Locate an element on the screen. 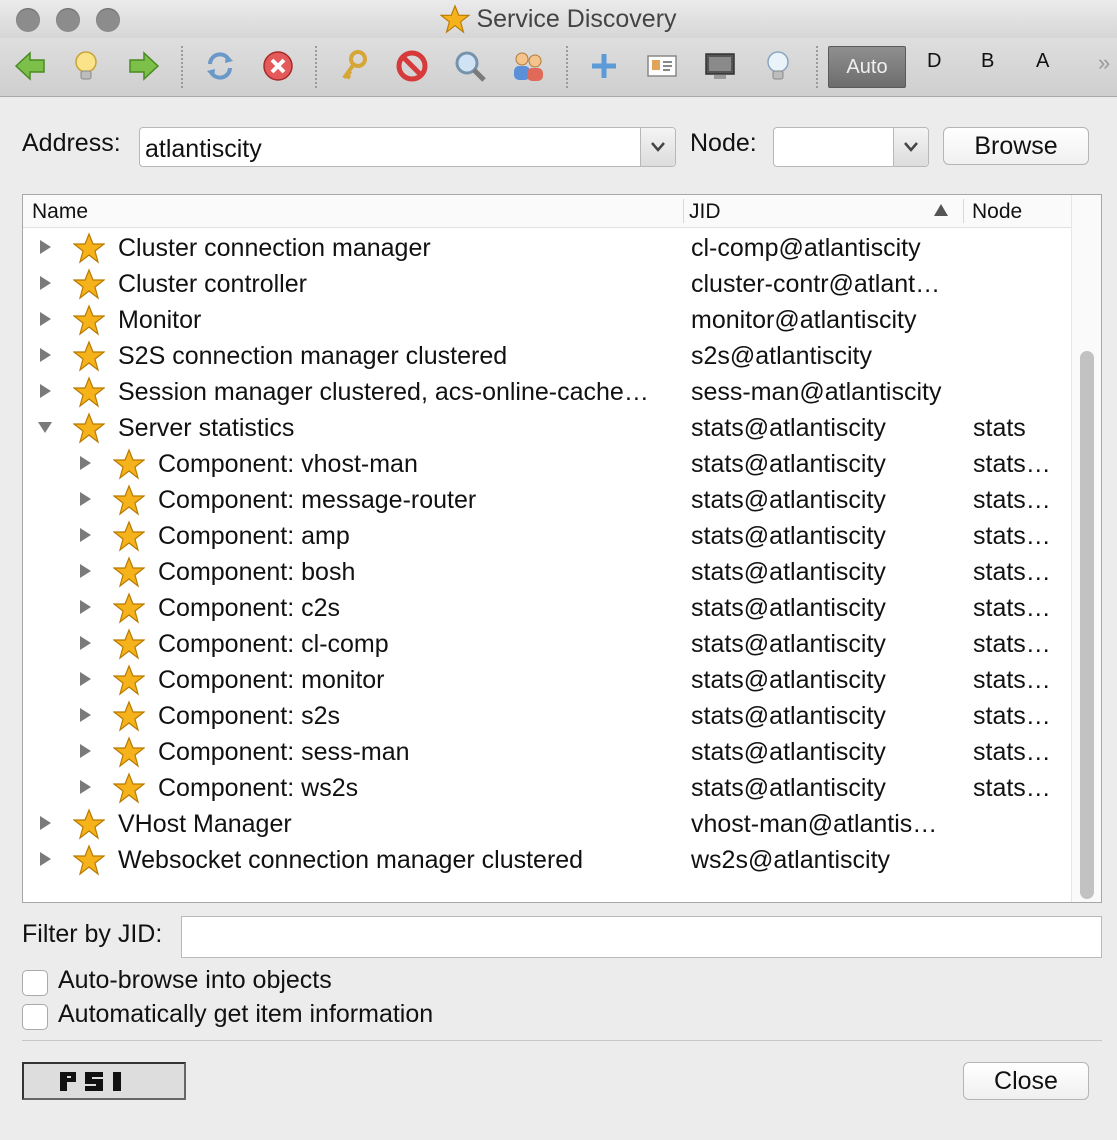 This screenshot has width=1117, height=1140. vertical-scrollbar is located at coordinates (1086, 548).